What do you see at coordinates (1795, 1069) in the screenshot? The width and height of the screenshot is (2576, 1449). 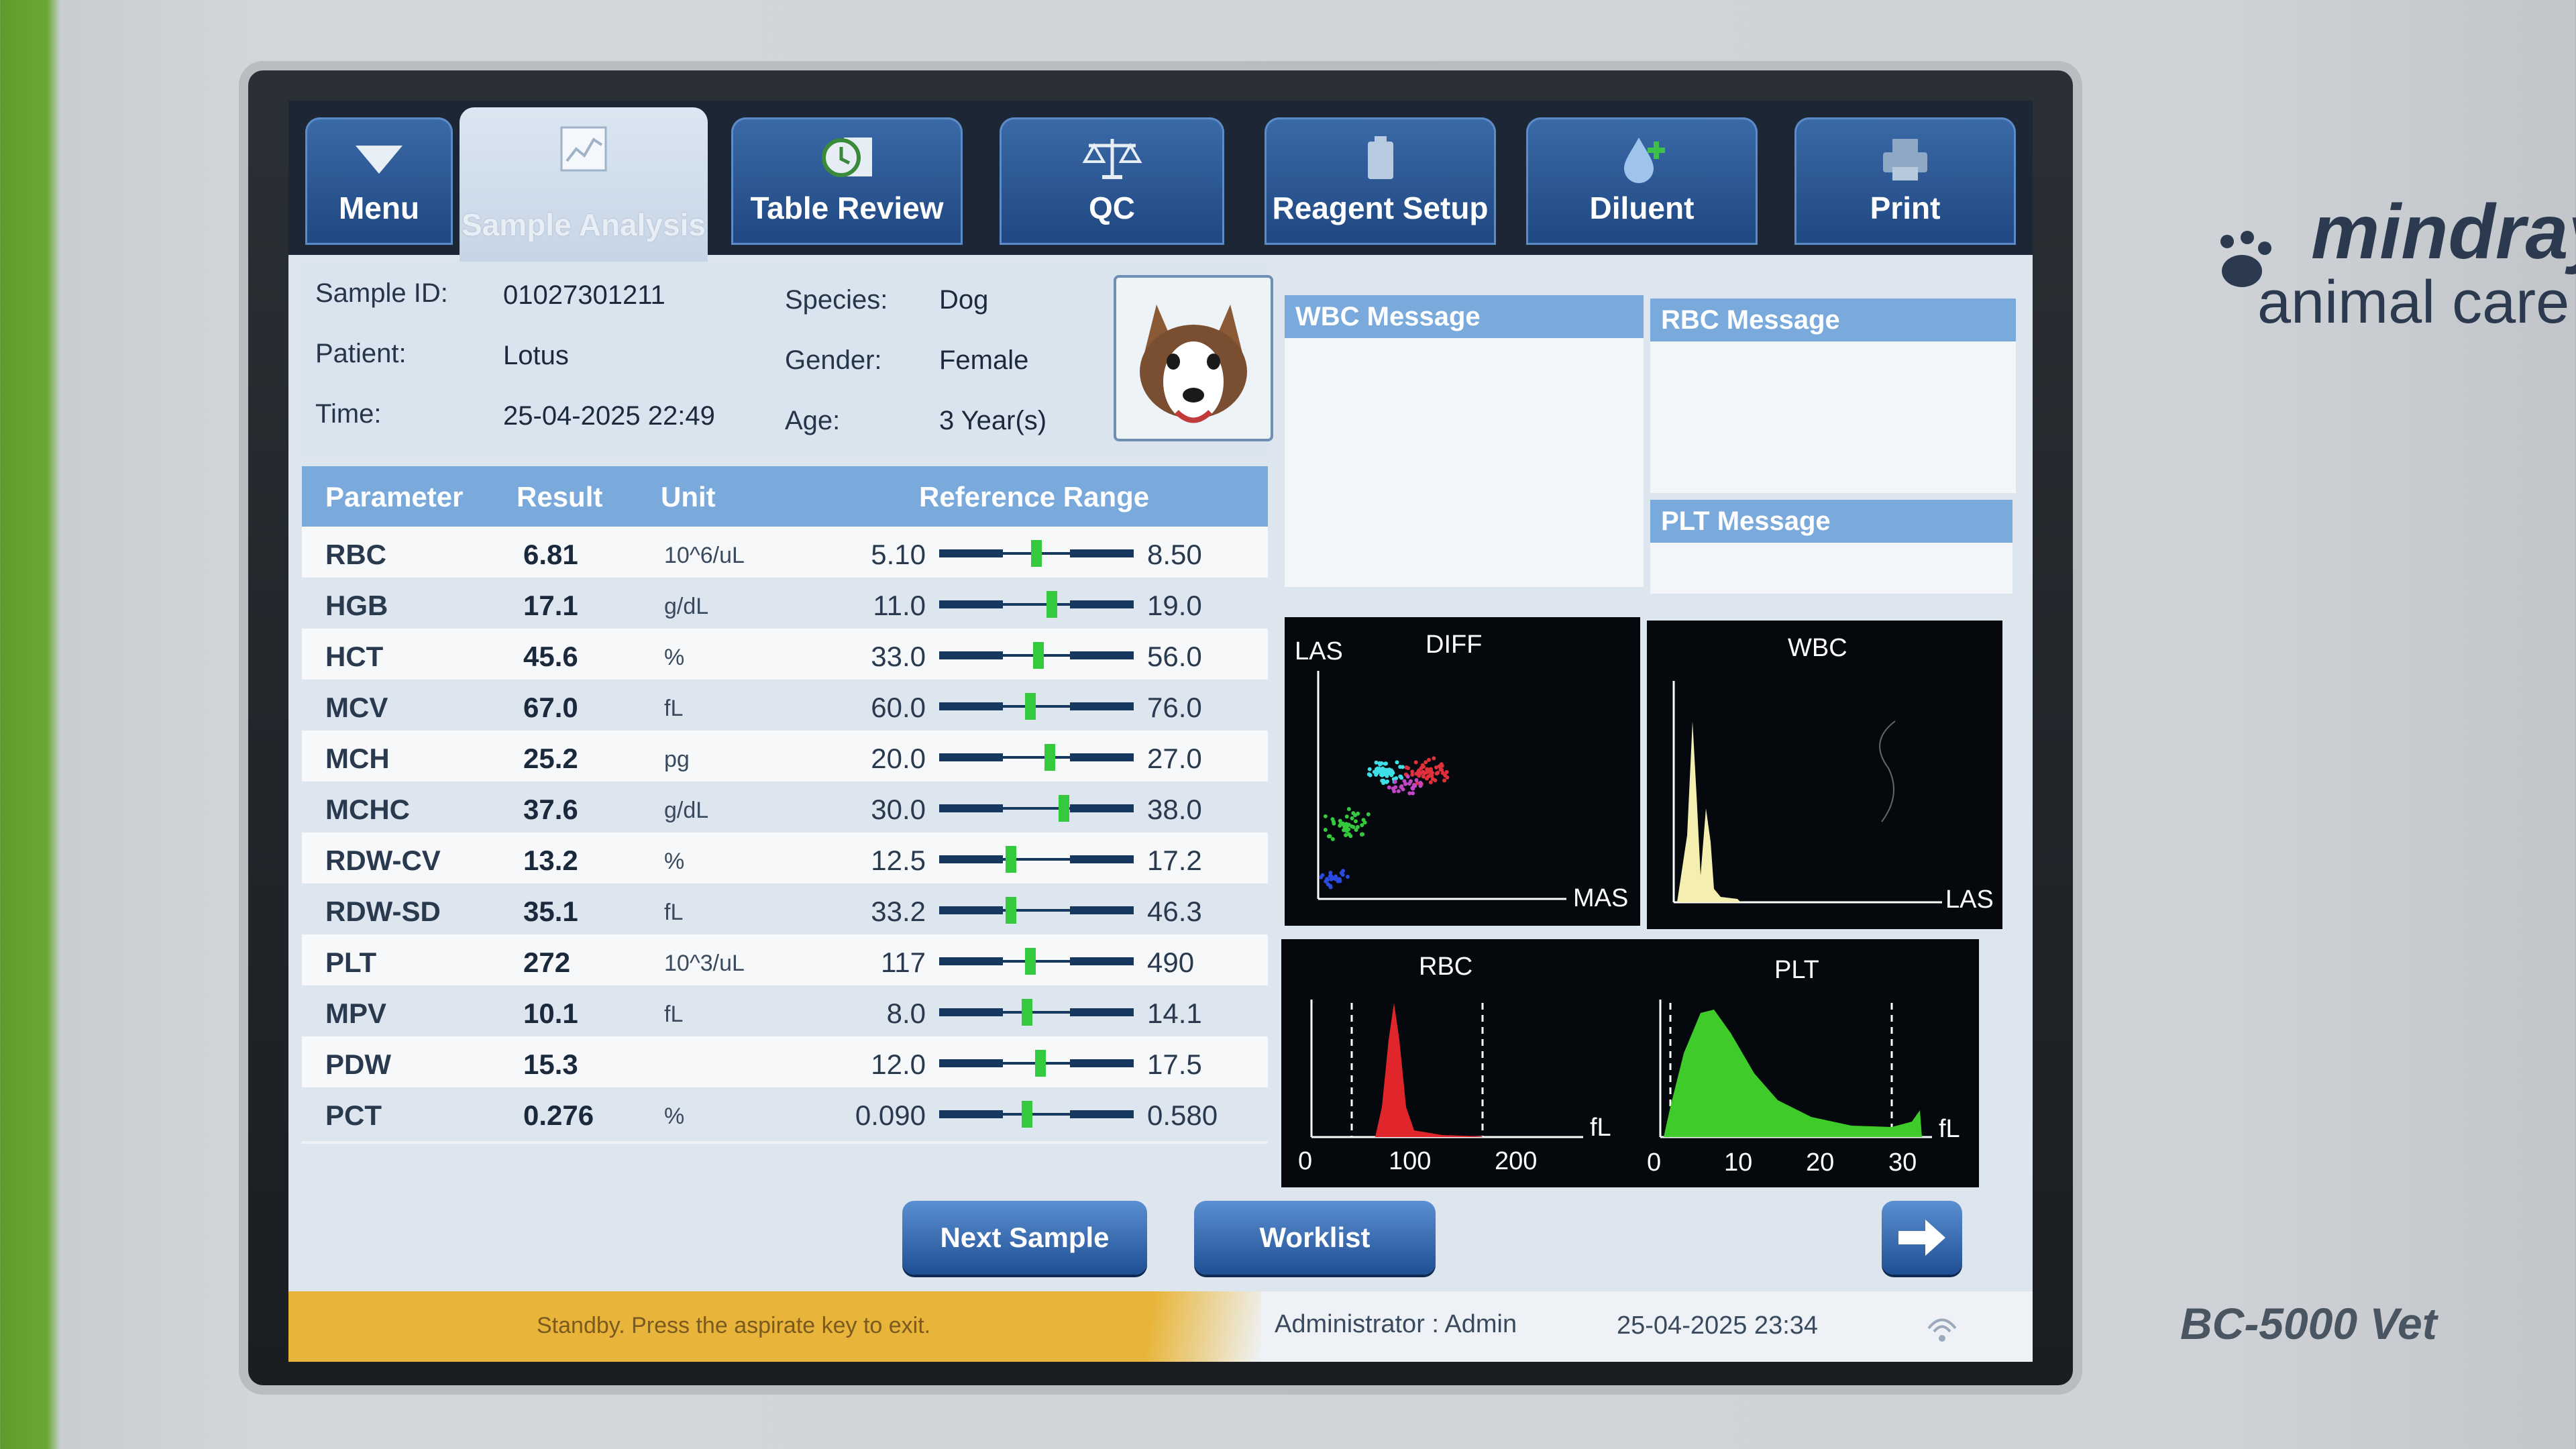 I see `plt-histogram-plot` at bounding box center [1795, 1069].